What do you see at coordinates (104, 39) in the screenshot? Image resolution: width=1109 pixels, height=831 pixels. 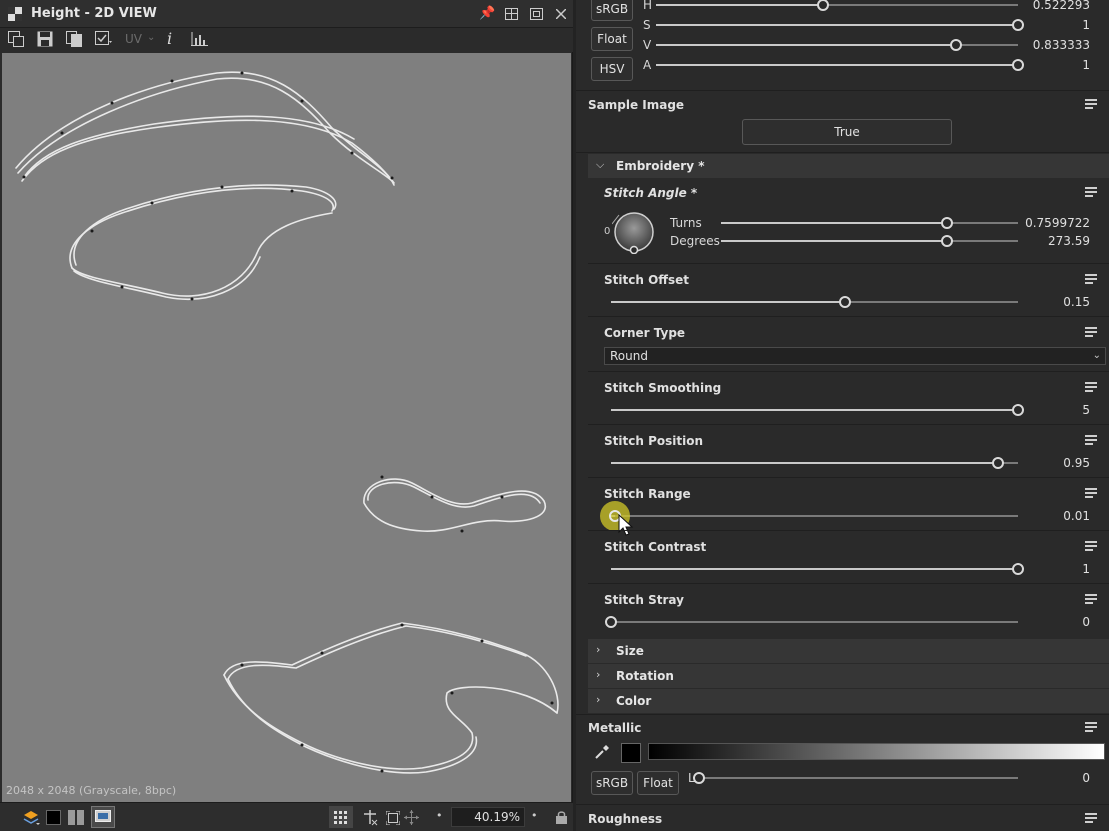 I see `view-mode-icon` at bounding box center [104, 39].